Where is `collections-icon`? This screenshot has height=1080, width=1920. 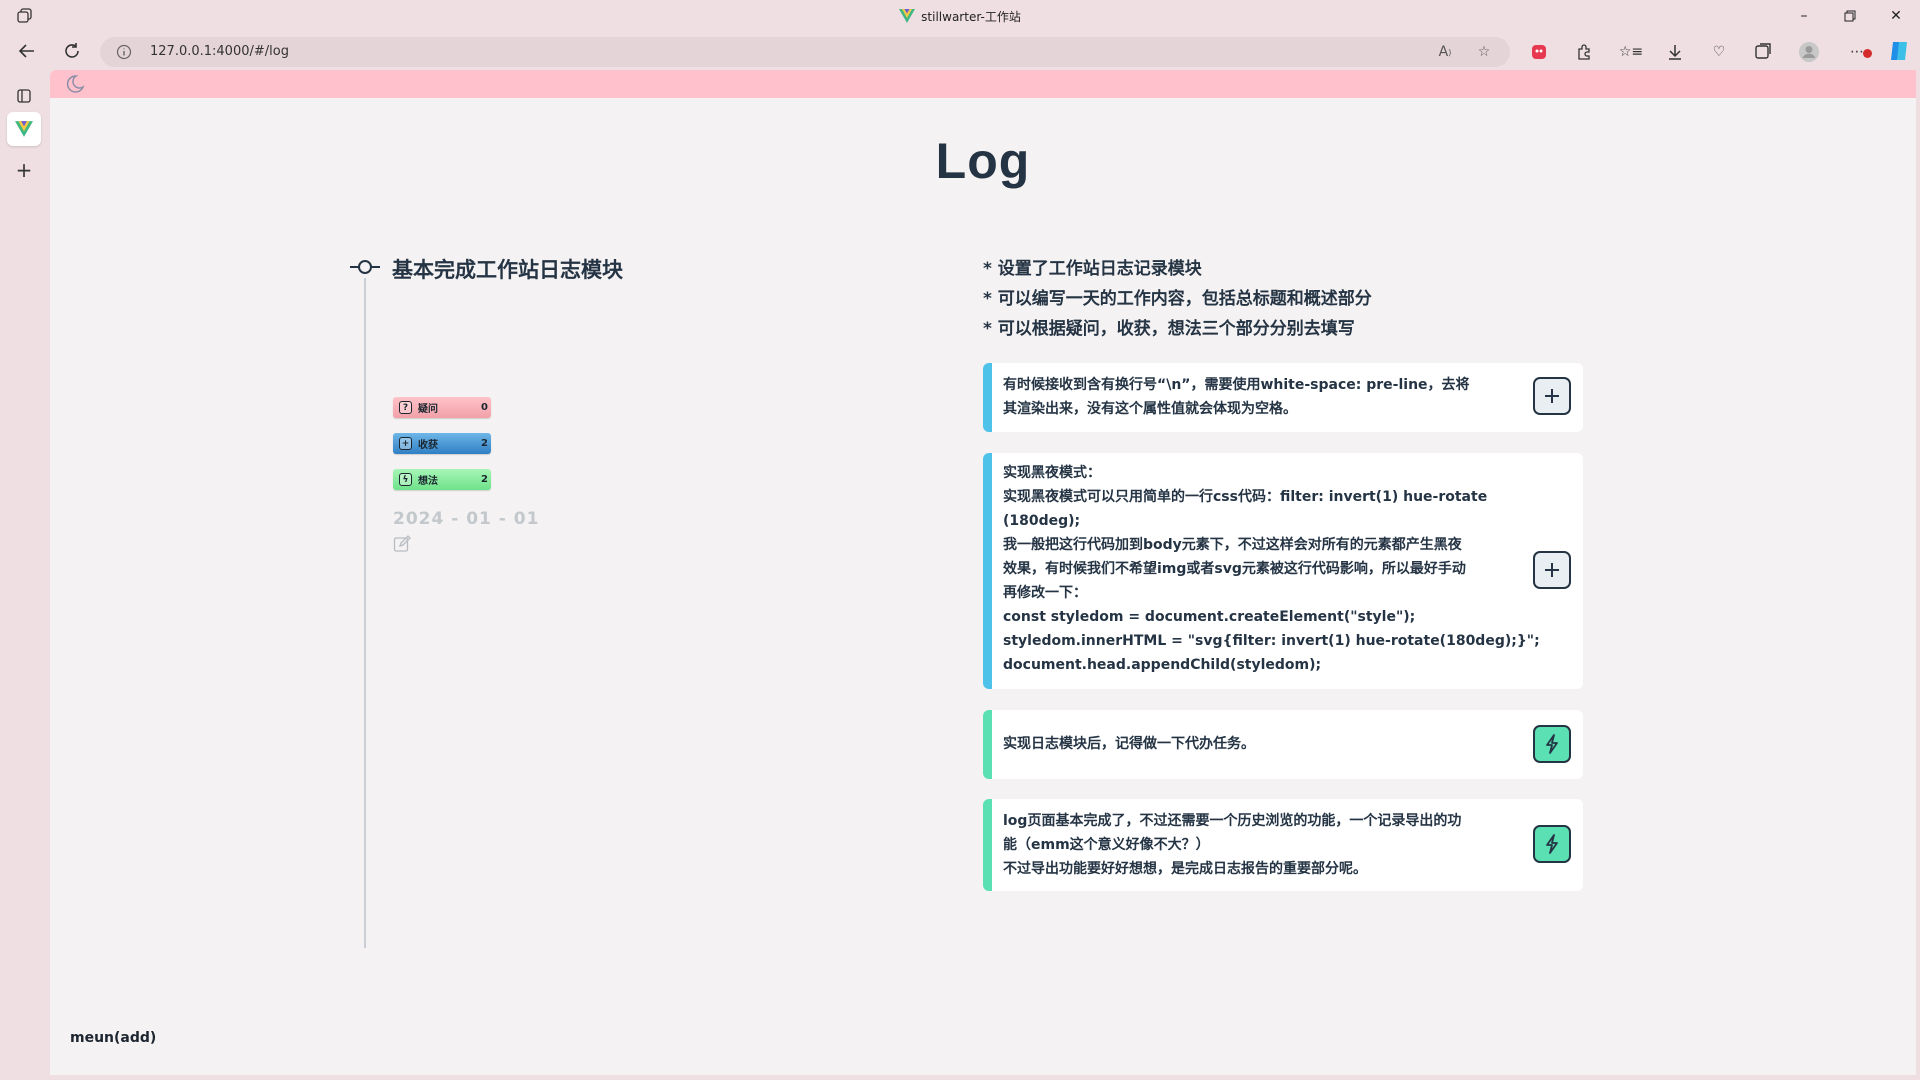 collections-icon is located at coordinates (1763, 52).